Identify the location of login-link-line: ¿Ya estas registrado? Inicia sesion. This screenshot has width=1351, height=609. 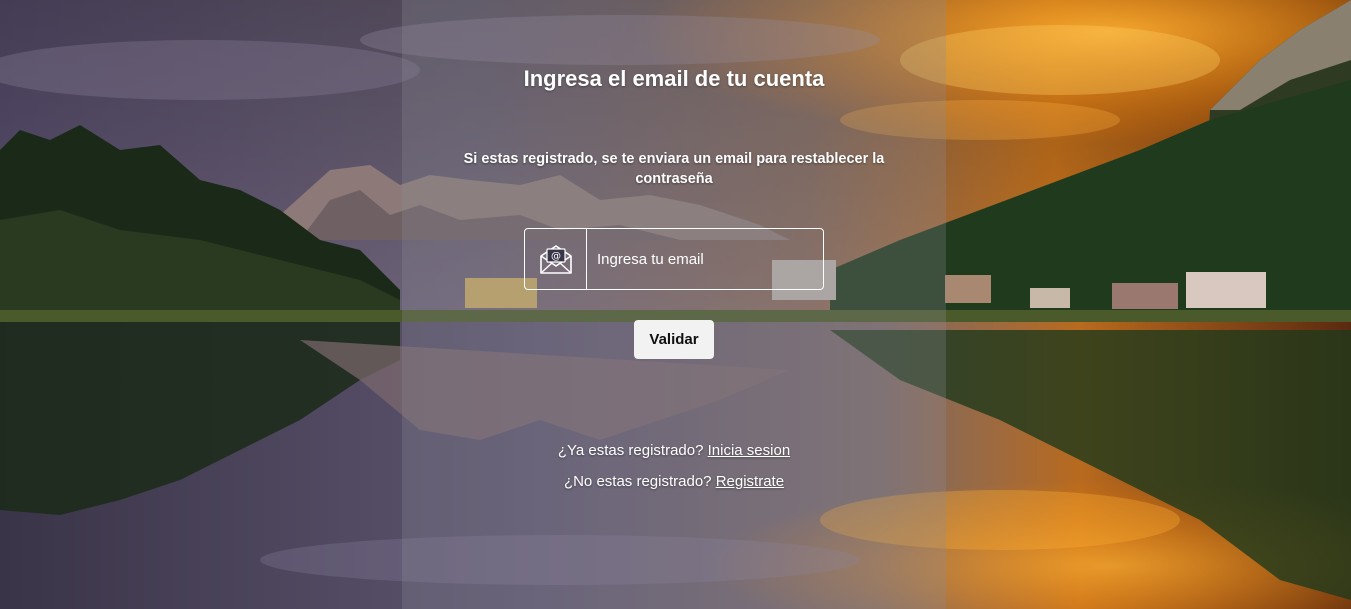
(674, 450).